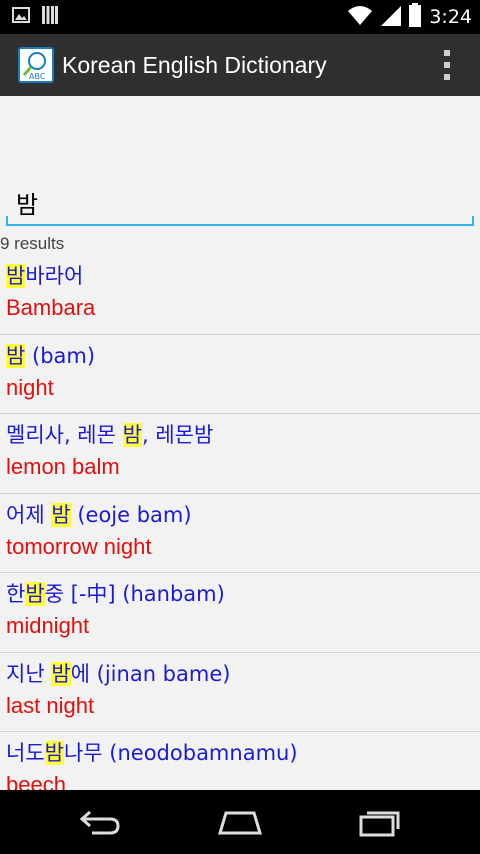  I want to click on recents-icon, so click(380, 822).